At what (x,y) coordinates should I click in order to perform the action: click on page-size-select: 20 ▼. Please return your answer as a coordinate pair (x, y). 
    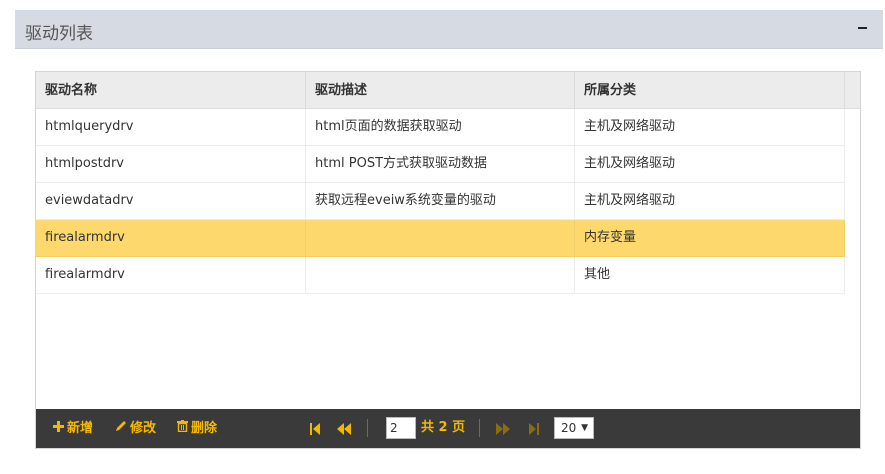
    Looking at the image, I should click on (574, 428).